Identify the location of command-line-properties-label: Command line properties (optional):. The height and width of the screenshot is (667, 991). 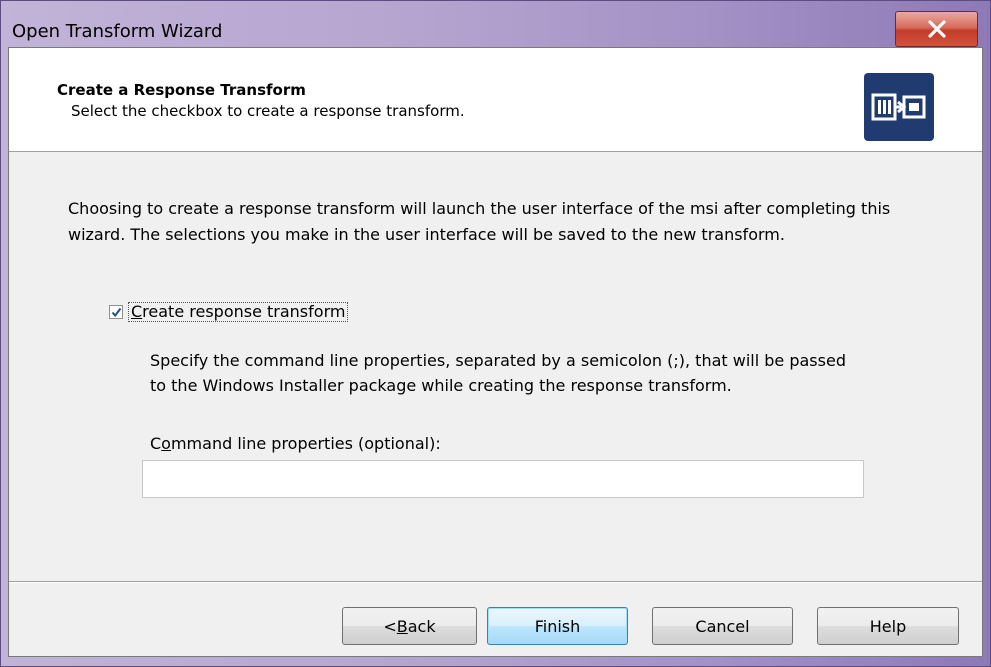
(295, 443).